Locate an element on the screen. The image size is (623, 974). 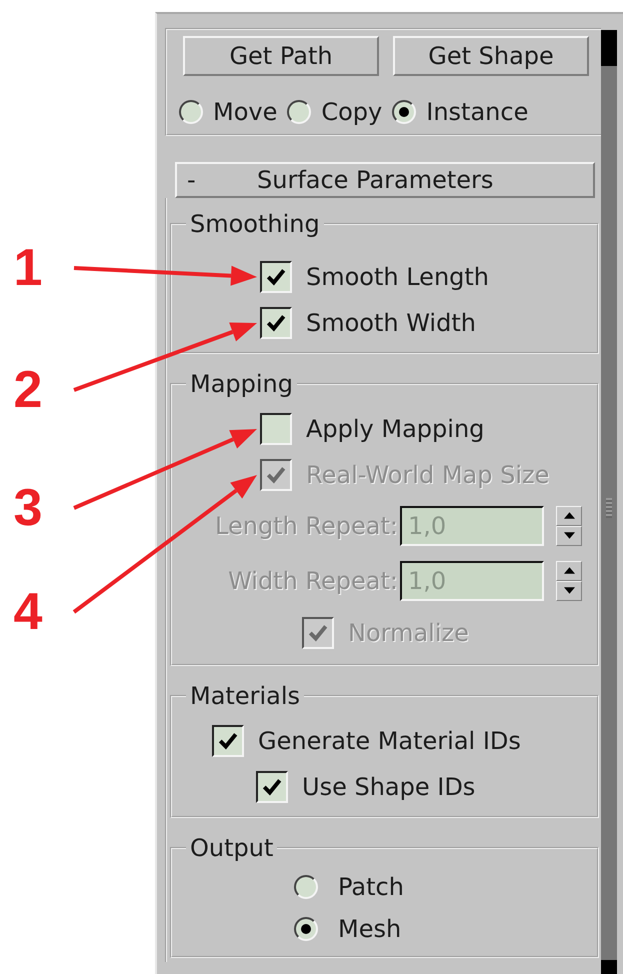
group-title: Materials is located at coordinates (245, 696).